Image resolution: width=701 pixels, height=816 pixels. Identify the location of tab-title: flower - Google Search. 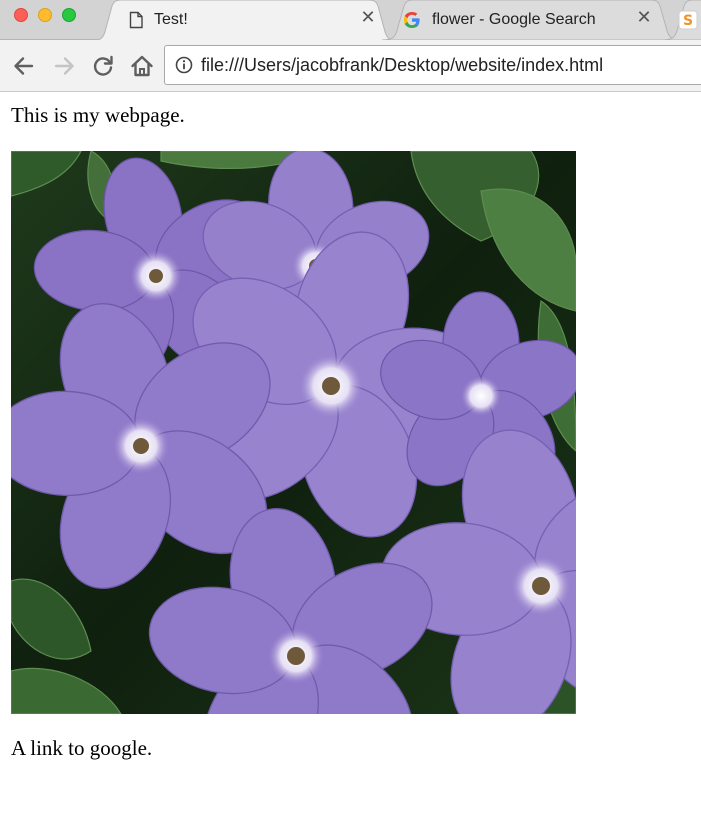
(514, 19).